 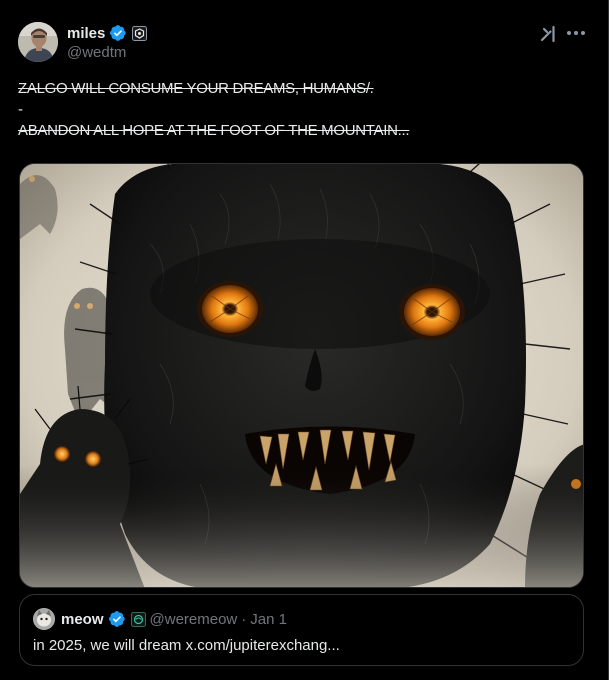 I want to click on quoted-avatar-image, so click(x=44, y=619).